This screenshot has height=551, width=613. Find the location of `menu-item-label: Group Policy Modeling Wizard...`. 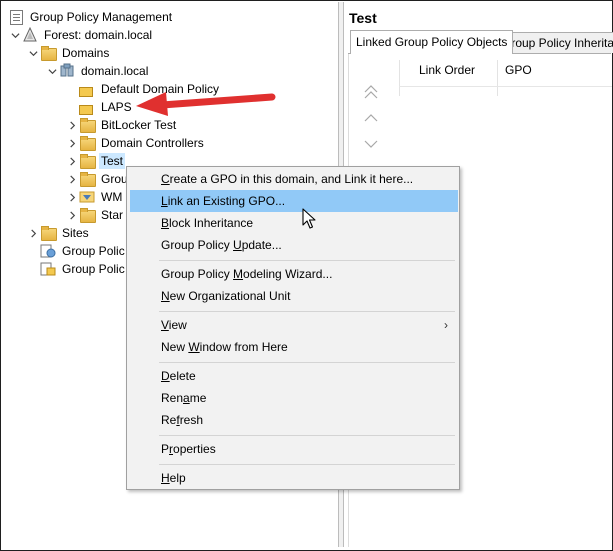

menu-item-label: Group Policy Modeling Wizard... is located at coordinates (247, 274).